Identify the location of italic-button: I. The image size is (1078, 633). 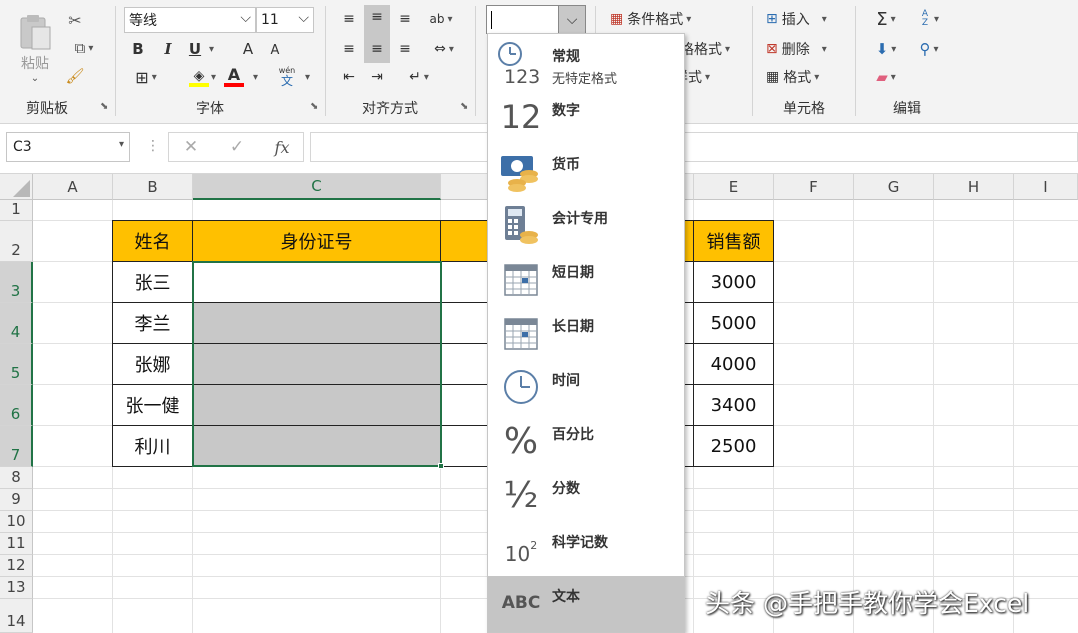
(168, 49).